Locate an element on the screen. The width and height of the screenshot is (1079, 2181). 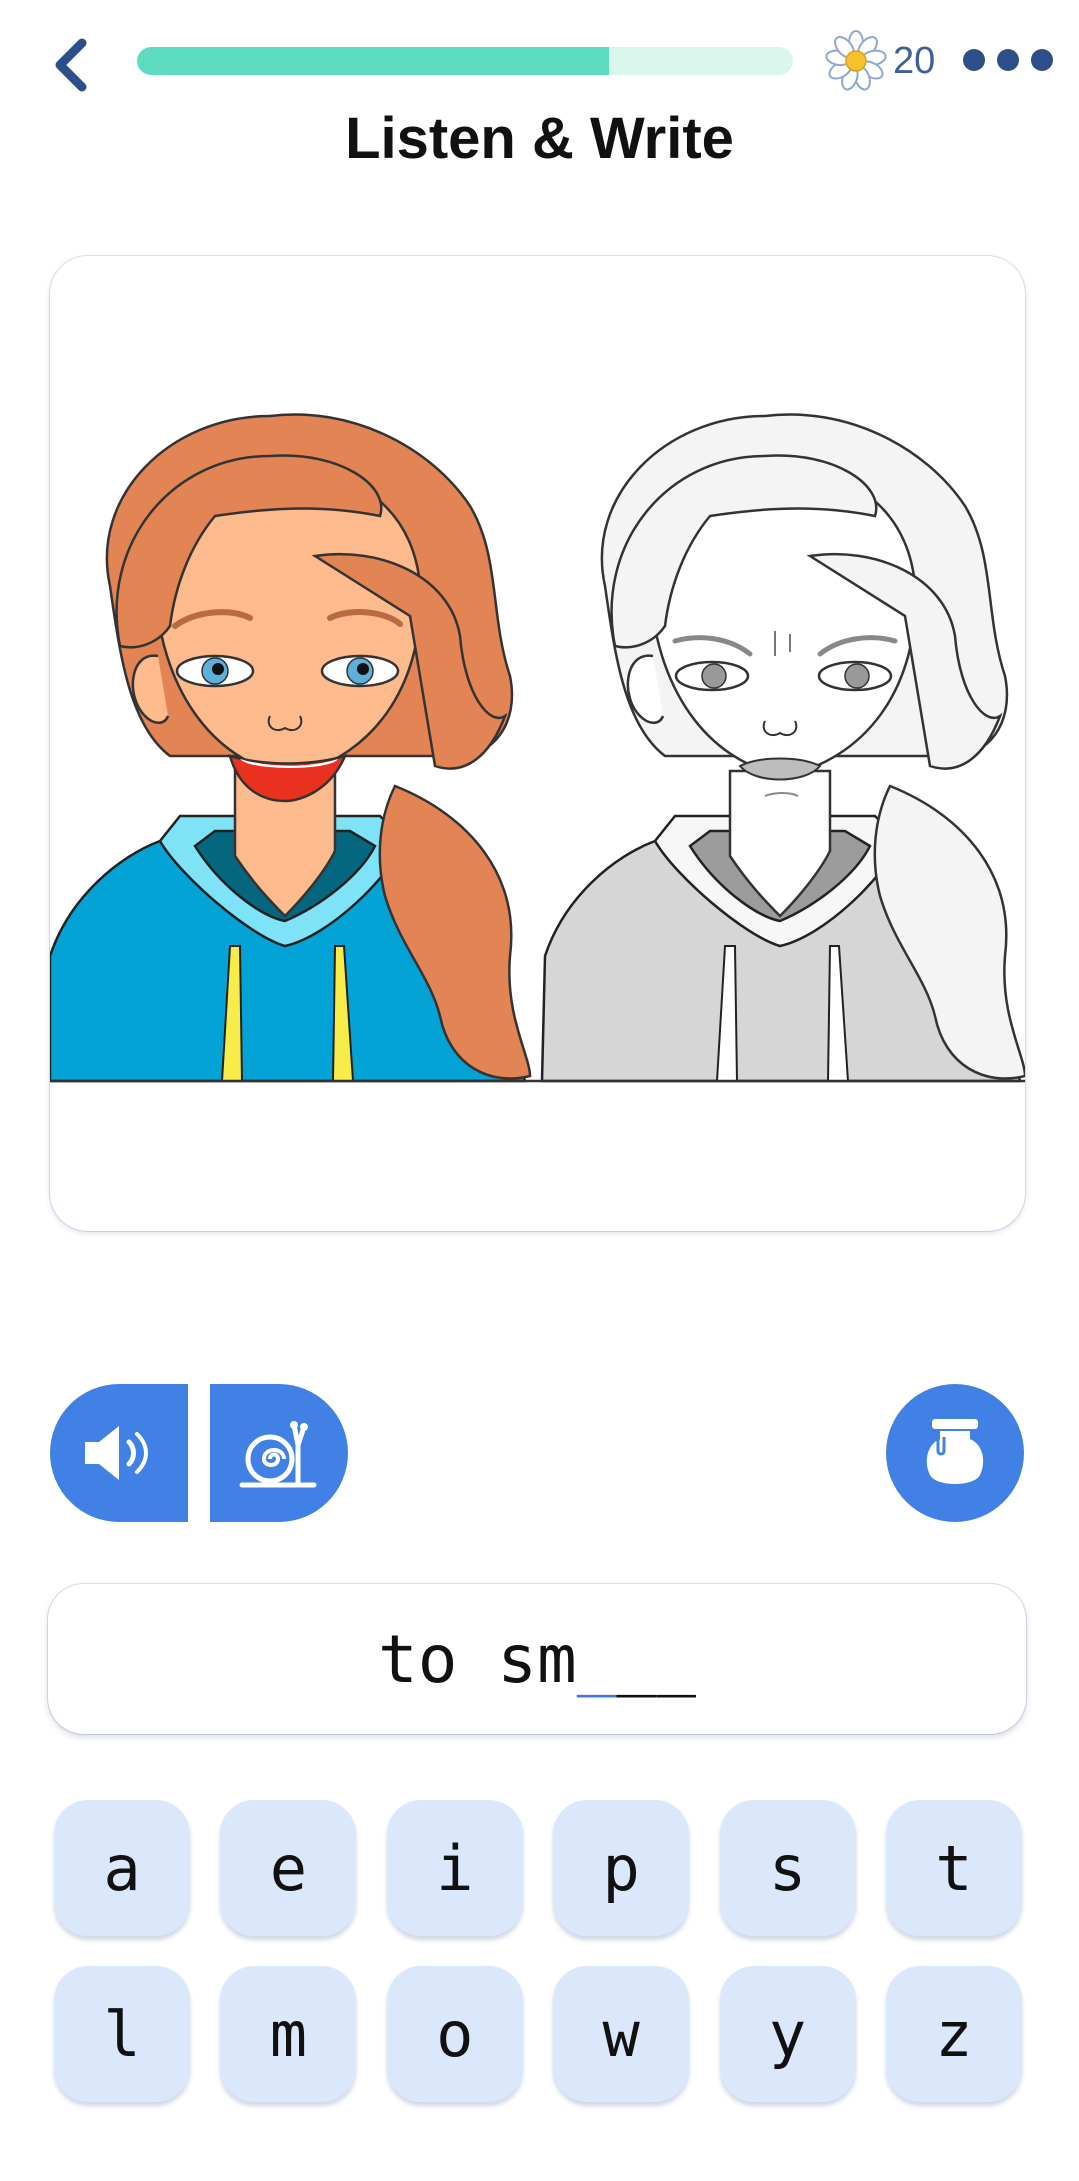
daisy-flower-icon is located at coordinates (856, 60).